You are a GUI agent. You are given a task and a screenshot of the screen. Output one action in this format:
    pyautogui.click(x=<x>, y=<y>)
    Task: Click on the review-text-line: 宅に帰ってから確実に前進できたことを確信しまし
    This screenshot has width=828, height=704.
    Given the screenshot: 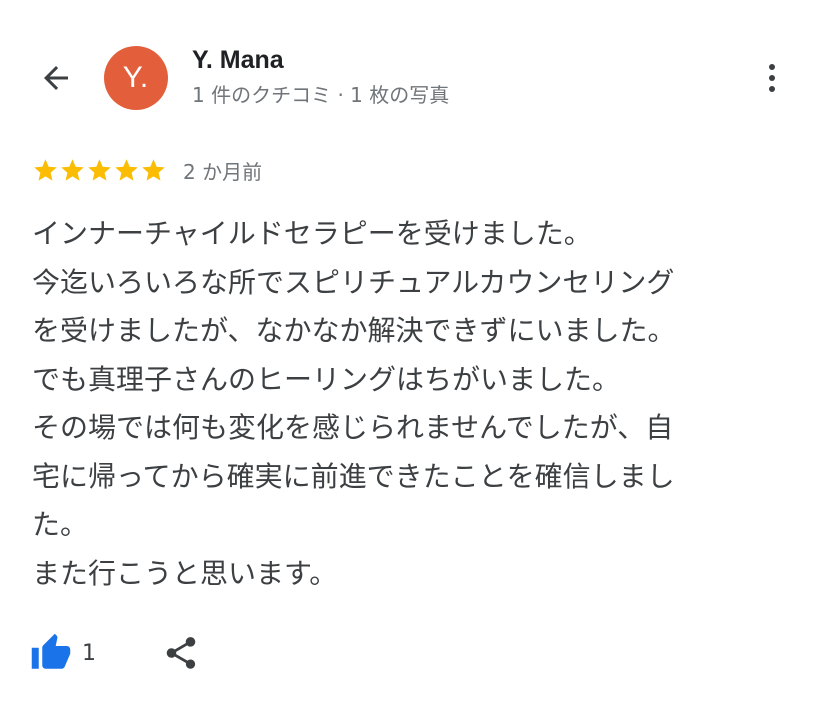 What is the action you would take?
    pyautogui.click(x=353, y=476)
    